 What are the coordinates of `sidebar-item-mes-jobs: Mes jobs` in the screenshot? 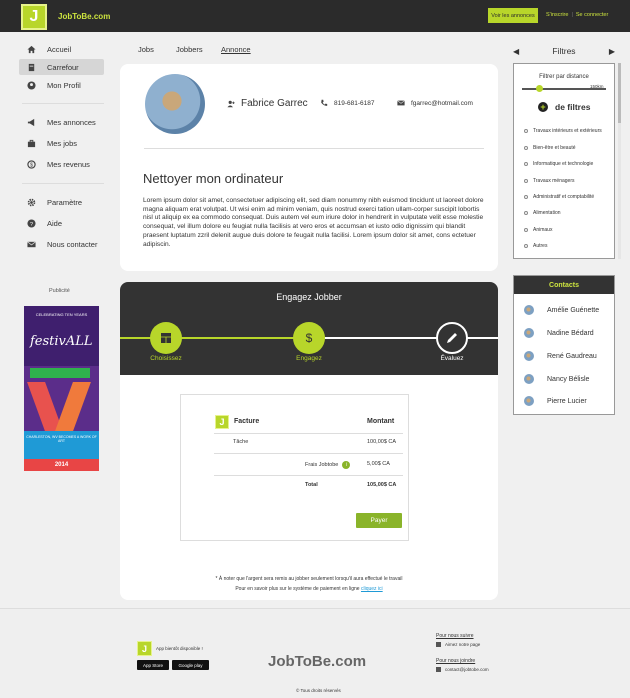 It's located at (61, 143).